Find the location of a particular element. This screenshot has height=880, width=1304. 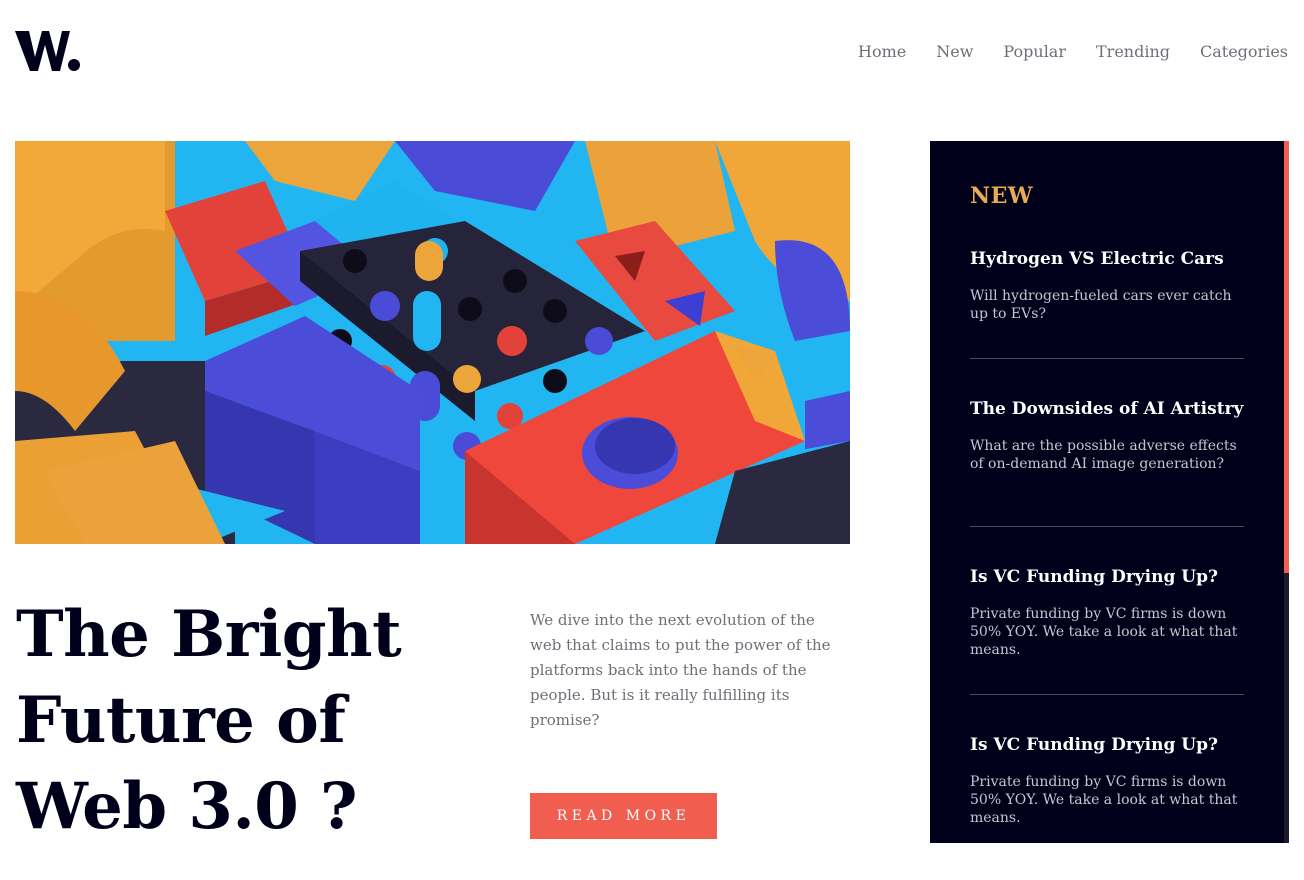

article-title: The Bright Future of Web 3.0 ? is located at coordinates (209, 720).